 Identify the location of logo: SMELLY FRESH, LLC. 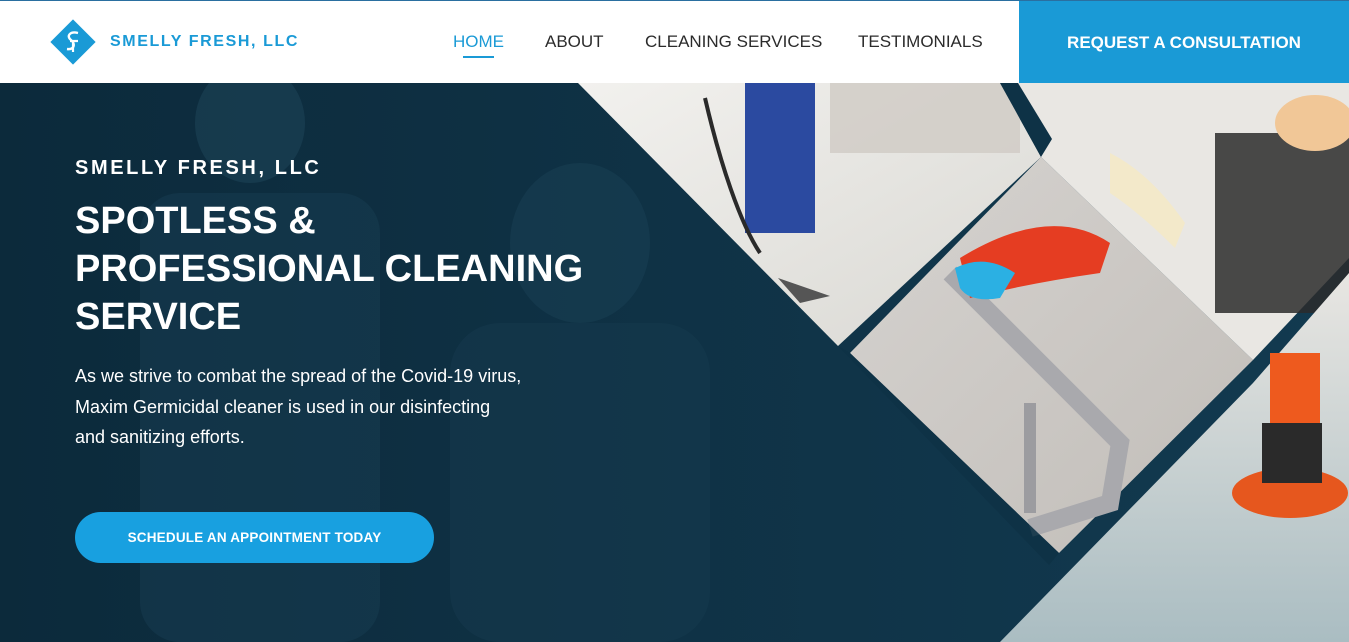
(174, 42).